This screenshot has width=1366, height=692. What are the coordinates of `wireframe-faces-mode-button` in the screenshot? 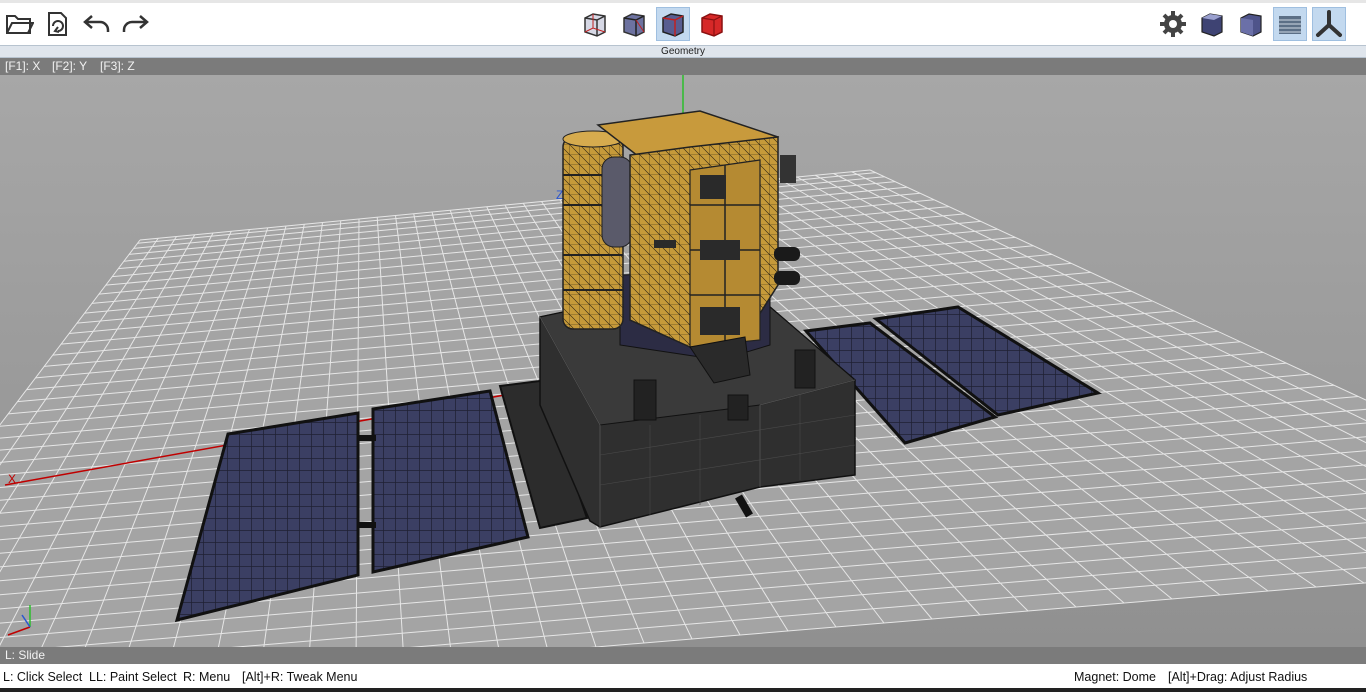 It's located at (634, 24).